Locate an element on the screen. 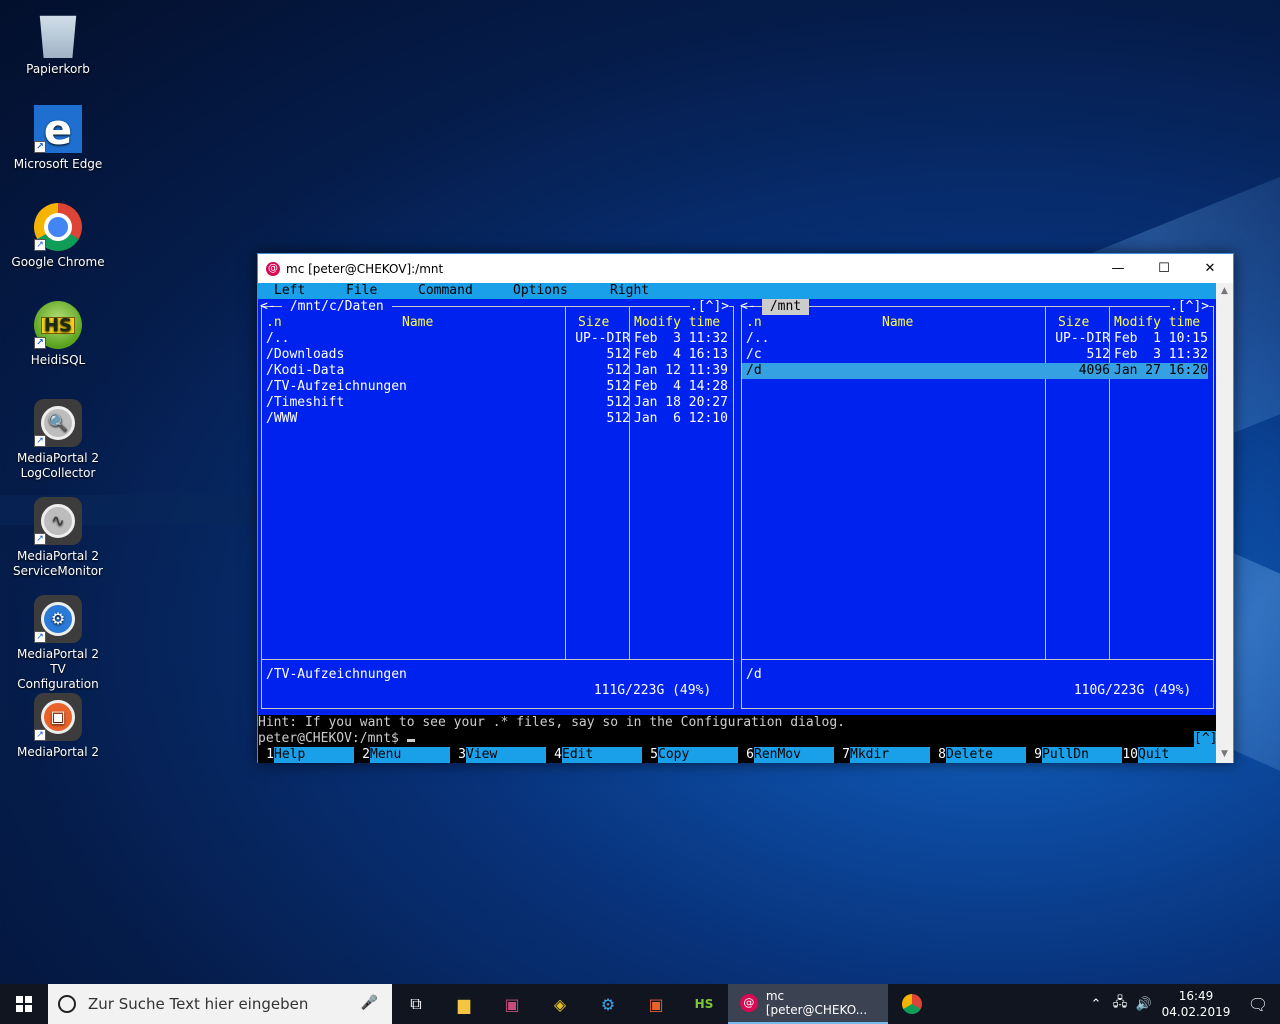  mediaportal-tvconfig-icon: ⚙ ↗ is located at coordinates (58, 619).